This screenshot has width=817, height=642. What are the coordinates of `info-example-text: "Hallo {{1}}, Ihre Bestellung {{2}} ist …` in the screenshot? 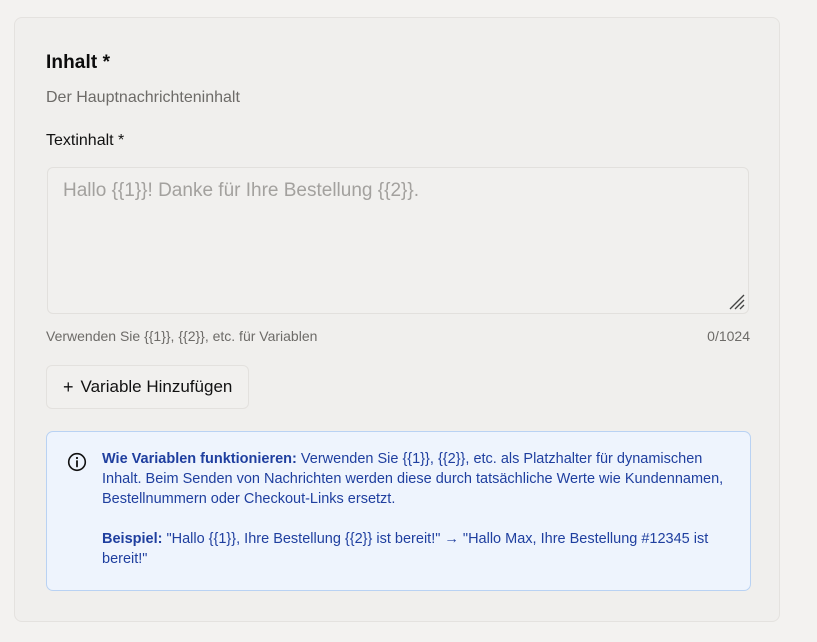 It's located at (405, 549).